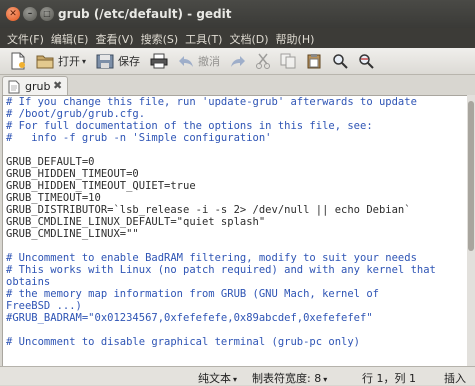 The width and height of the screenshot is (475, 386). What do you see at coordinates (200, 38) in the screenshot?
I see `menu-tools: 工具(T)` at bounding box center [200, 38].